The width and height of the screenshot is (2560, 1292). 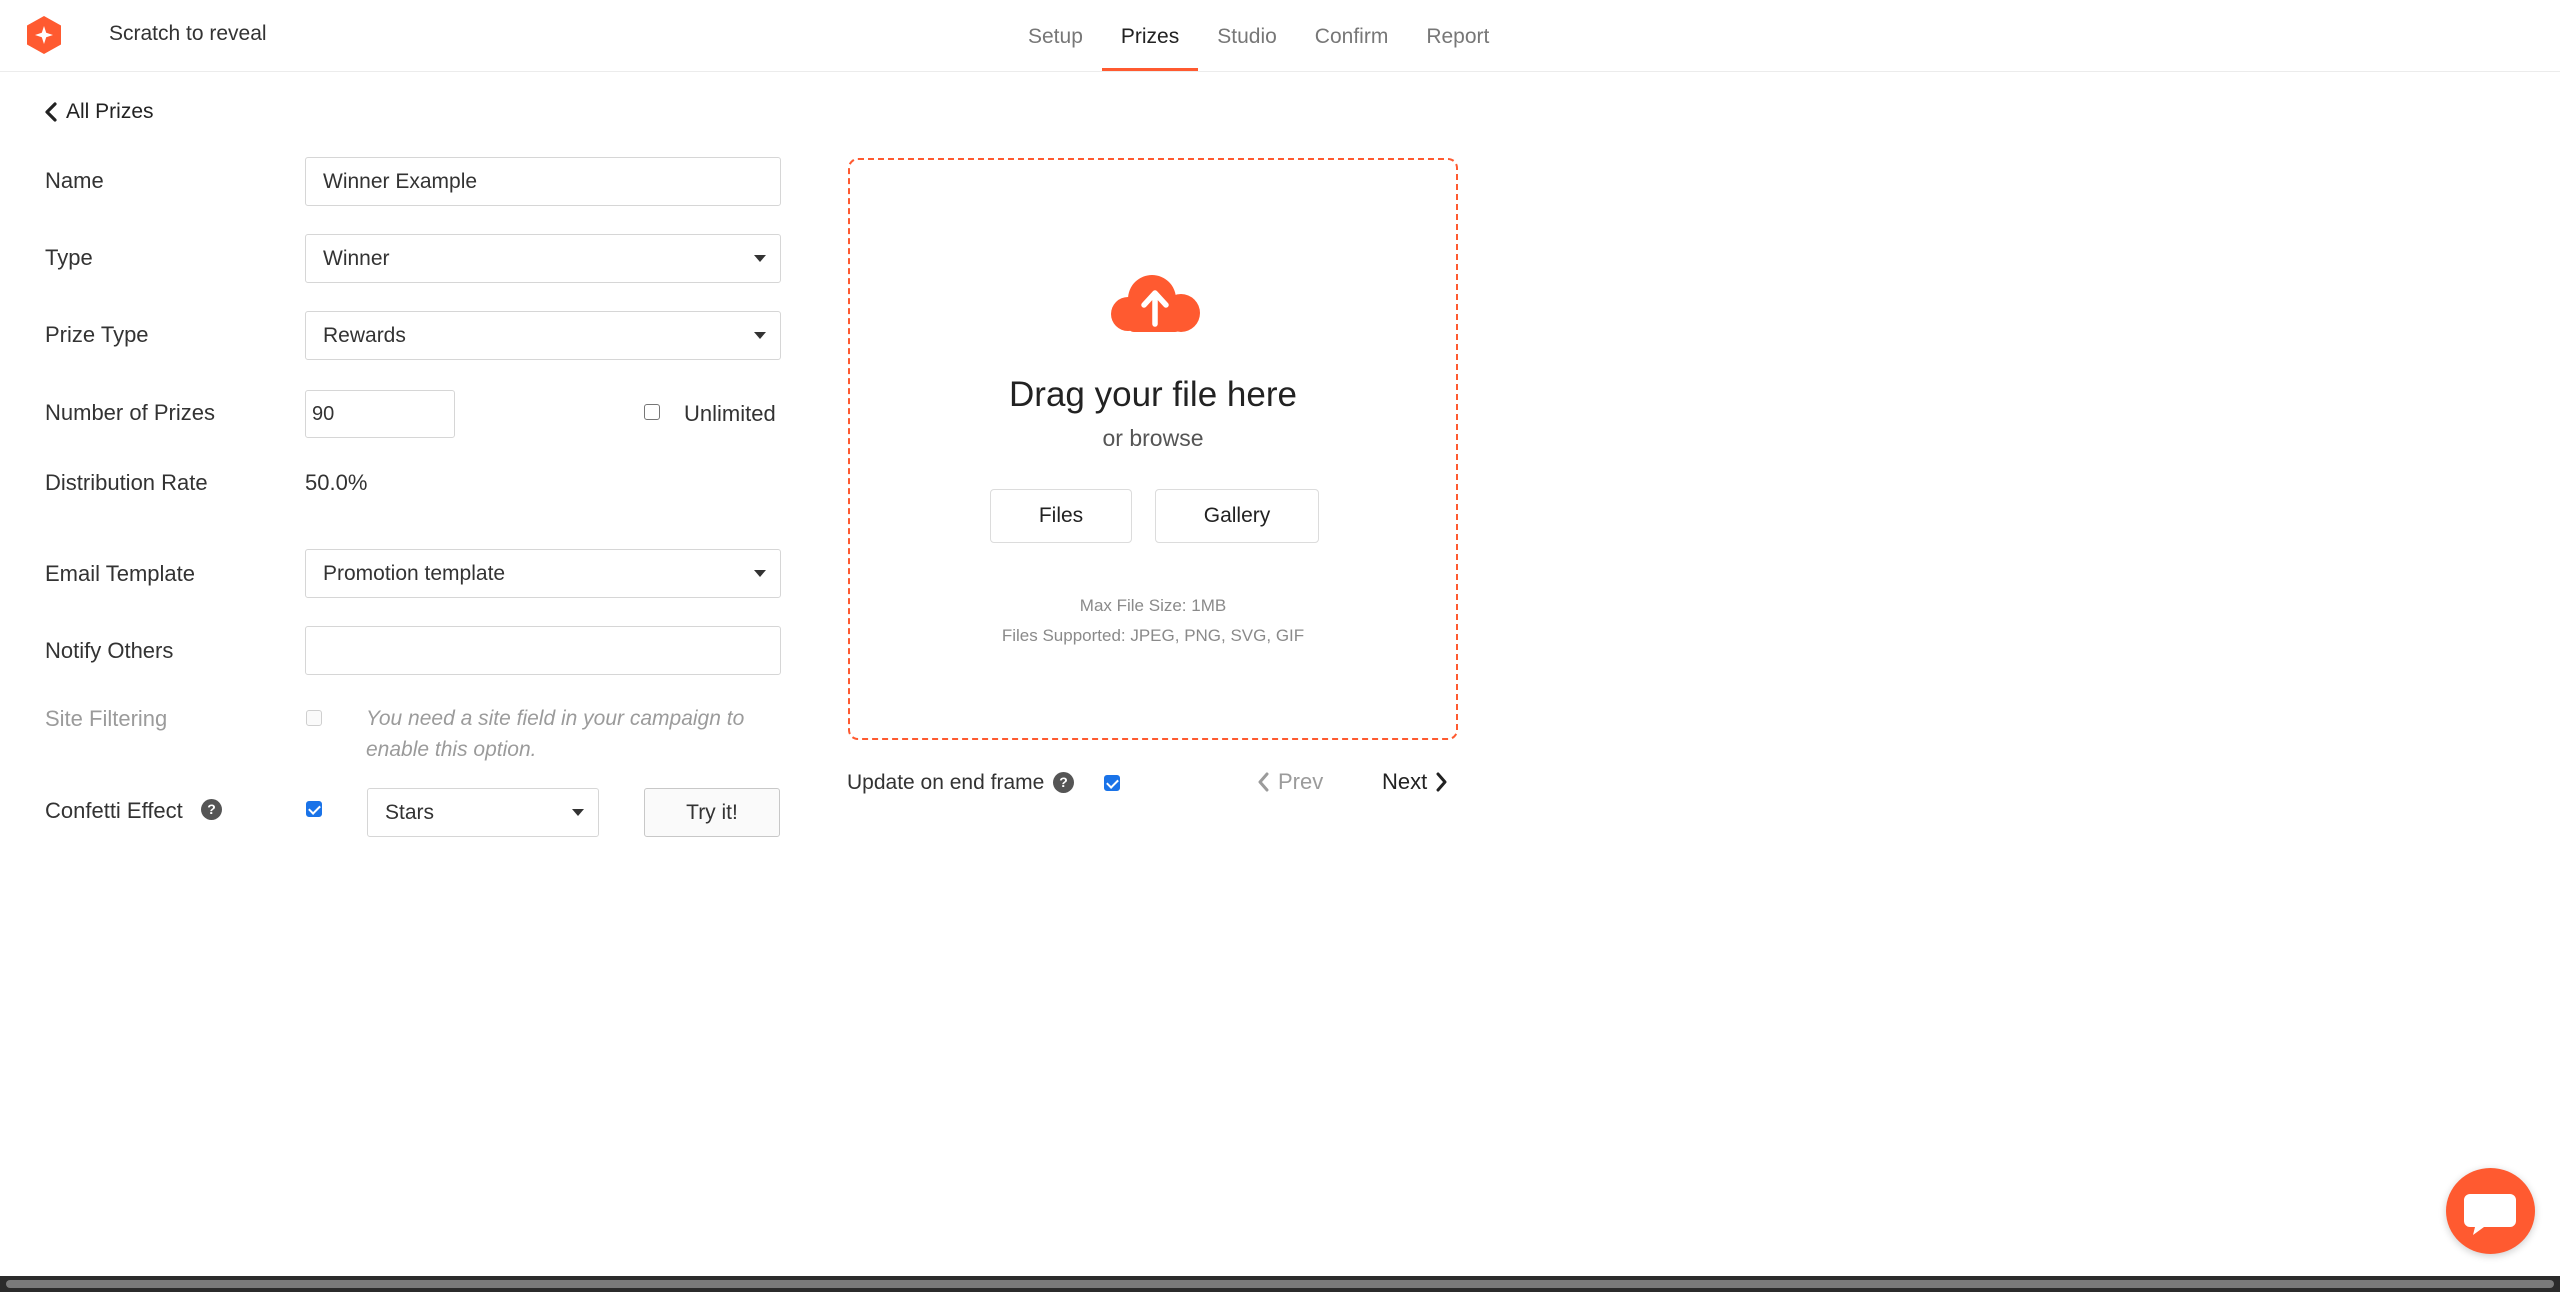 What do you see at coordinates (543, 258) in the screenshot?
I see `type-select: Winner` at bounding box center [543, 258].